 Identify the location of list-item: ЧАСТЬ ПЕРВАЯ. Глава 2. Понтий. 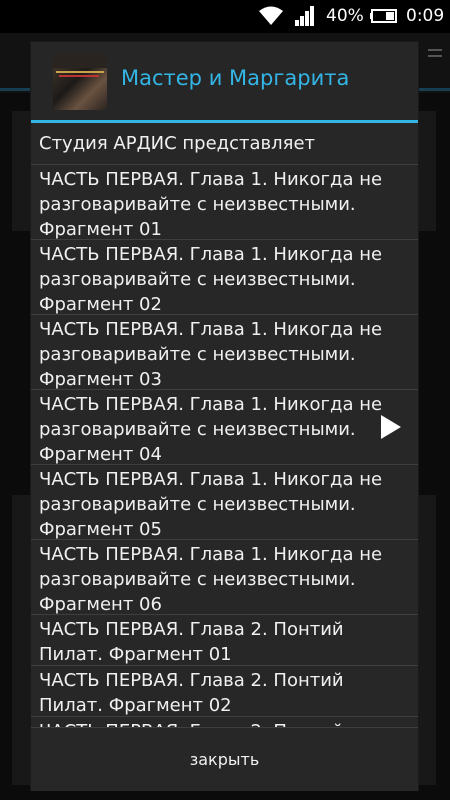
(224, 722).